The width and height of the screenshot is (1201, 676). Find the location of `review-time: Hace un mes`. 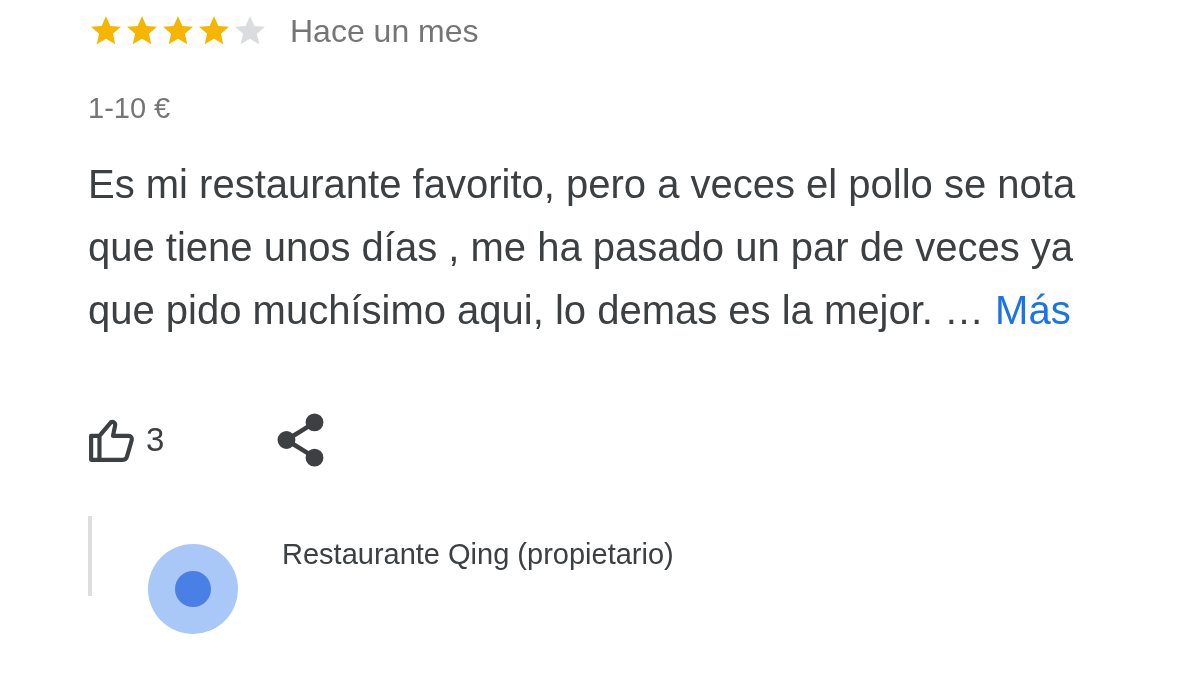

review-time: Hace un mes is located at coordinates (384, 31).